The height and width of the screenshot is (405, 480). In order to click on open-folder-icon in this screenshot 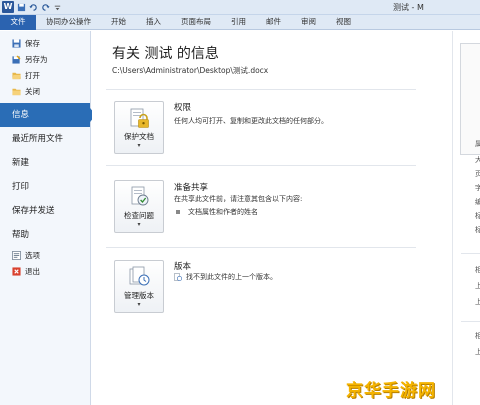, I will do `click(16, 75)`.